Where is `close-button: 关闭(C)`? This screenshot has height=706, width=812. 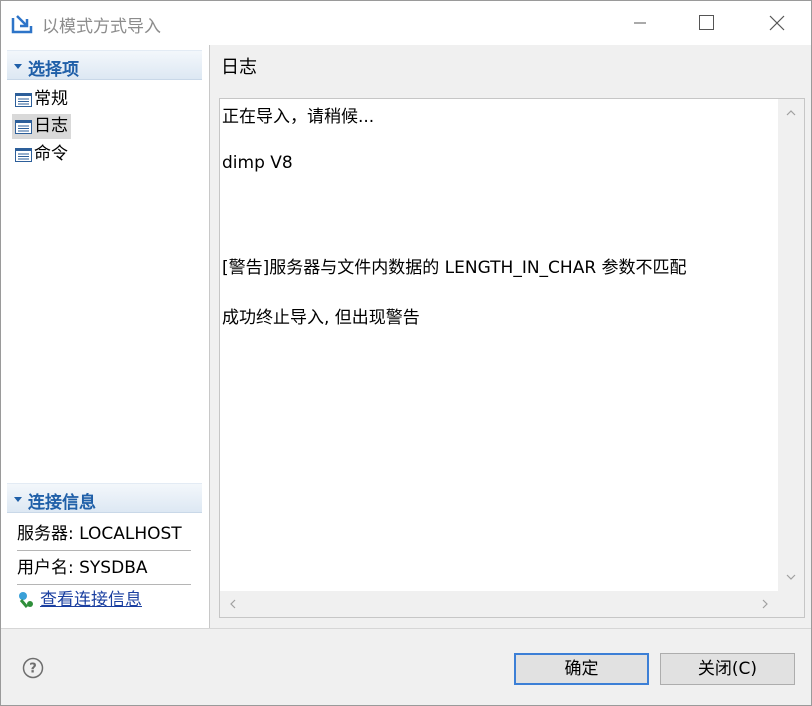 close-button: 关闭(C) is located at coordinates (727, 669).